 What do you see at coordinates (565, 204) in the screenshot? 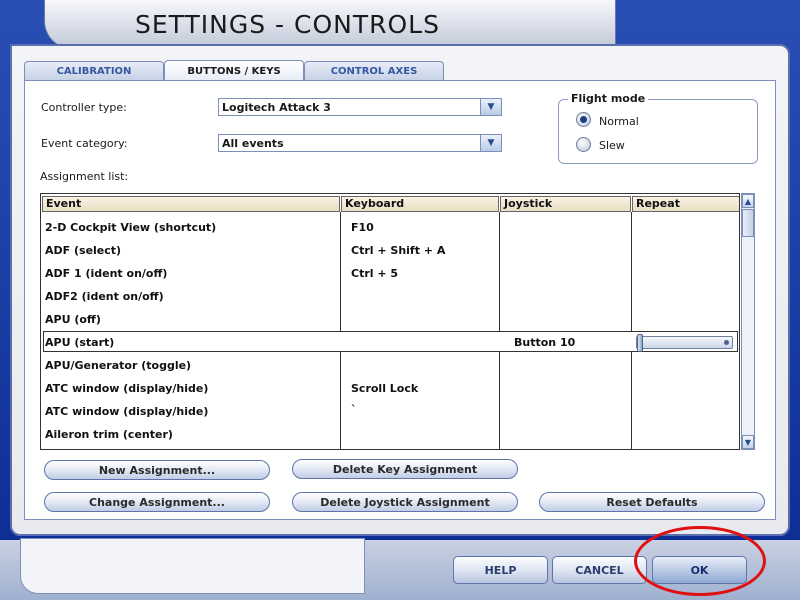
I see `column-header-joystick: Joystick` at bounding box center [565, 204].